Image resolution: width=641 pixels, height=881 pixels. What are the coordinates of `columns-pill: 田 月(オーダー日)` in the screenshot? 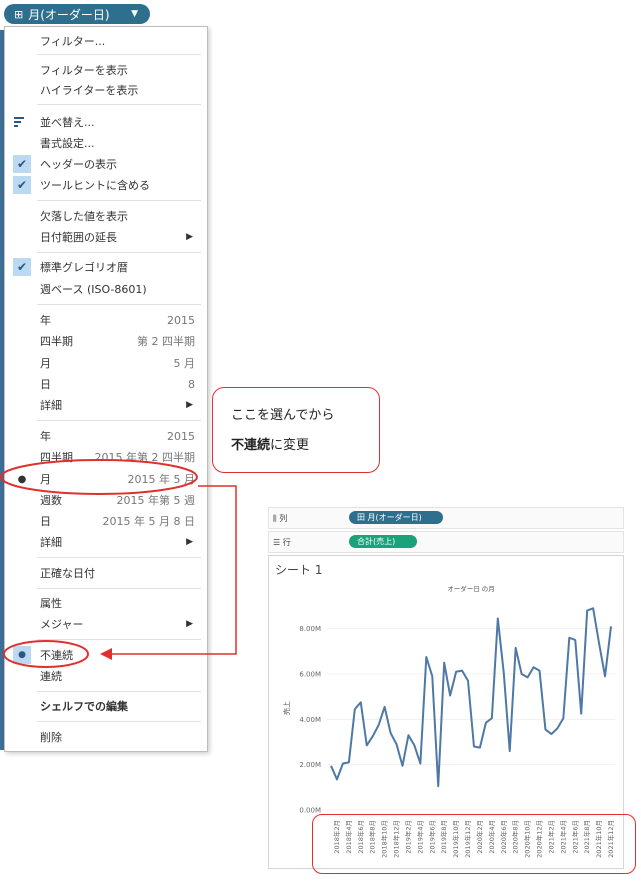 It's located at (396, 517).